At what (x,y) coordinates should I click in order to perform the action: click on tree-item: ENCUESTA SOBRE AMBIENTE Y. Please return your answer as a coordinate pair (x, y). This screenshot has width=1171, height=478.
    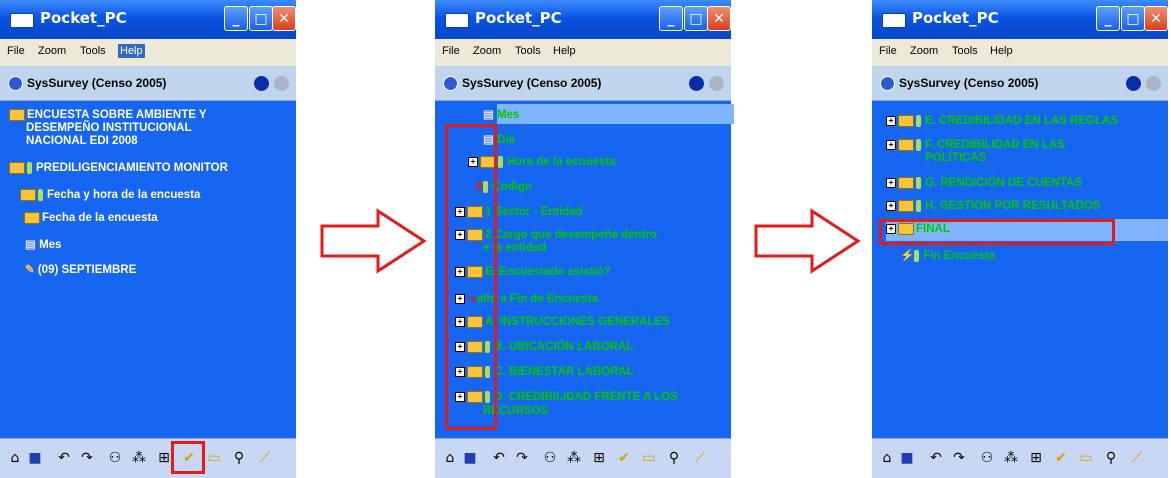
    Looking at the image, I should click on (108, 115).